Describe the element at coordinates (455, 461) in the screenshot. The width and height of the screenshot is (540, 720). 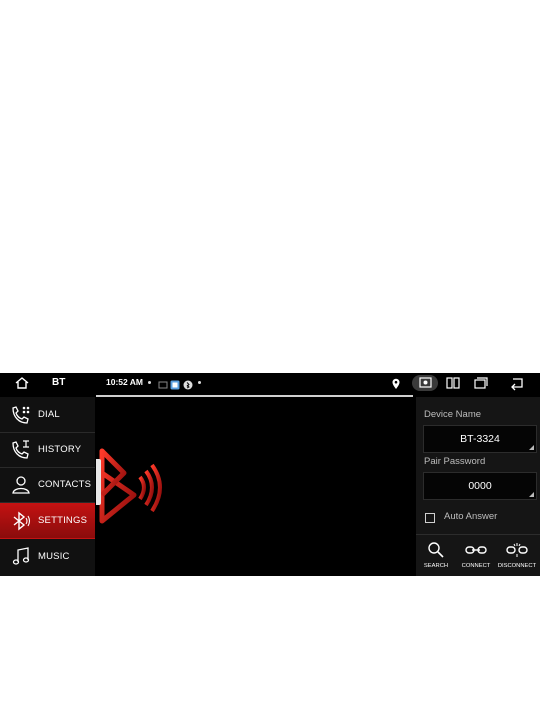
I see `pair-password-label: Pair Password` at that location.